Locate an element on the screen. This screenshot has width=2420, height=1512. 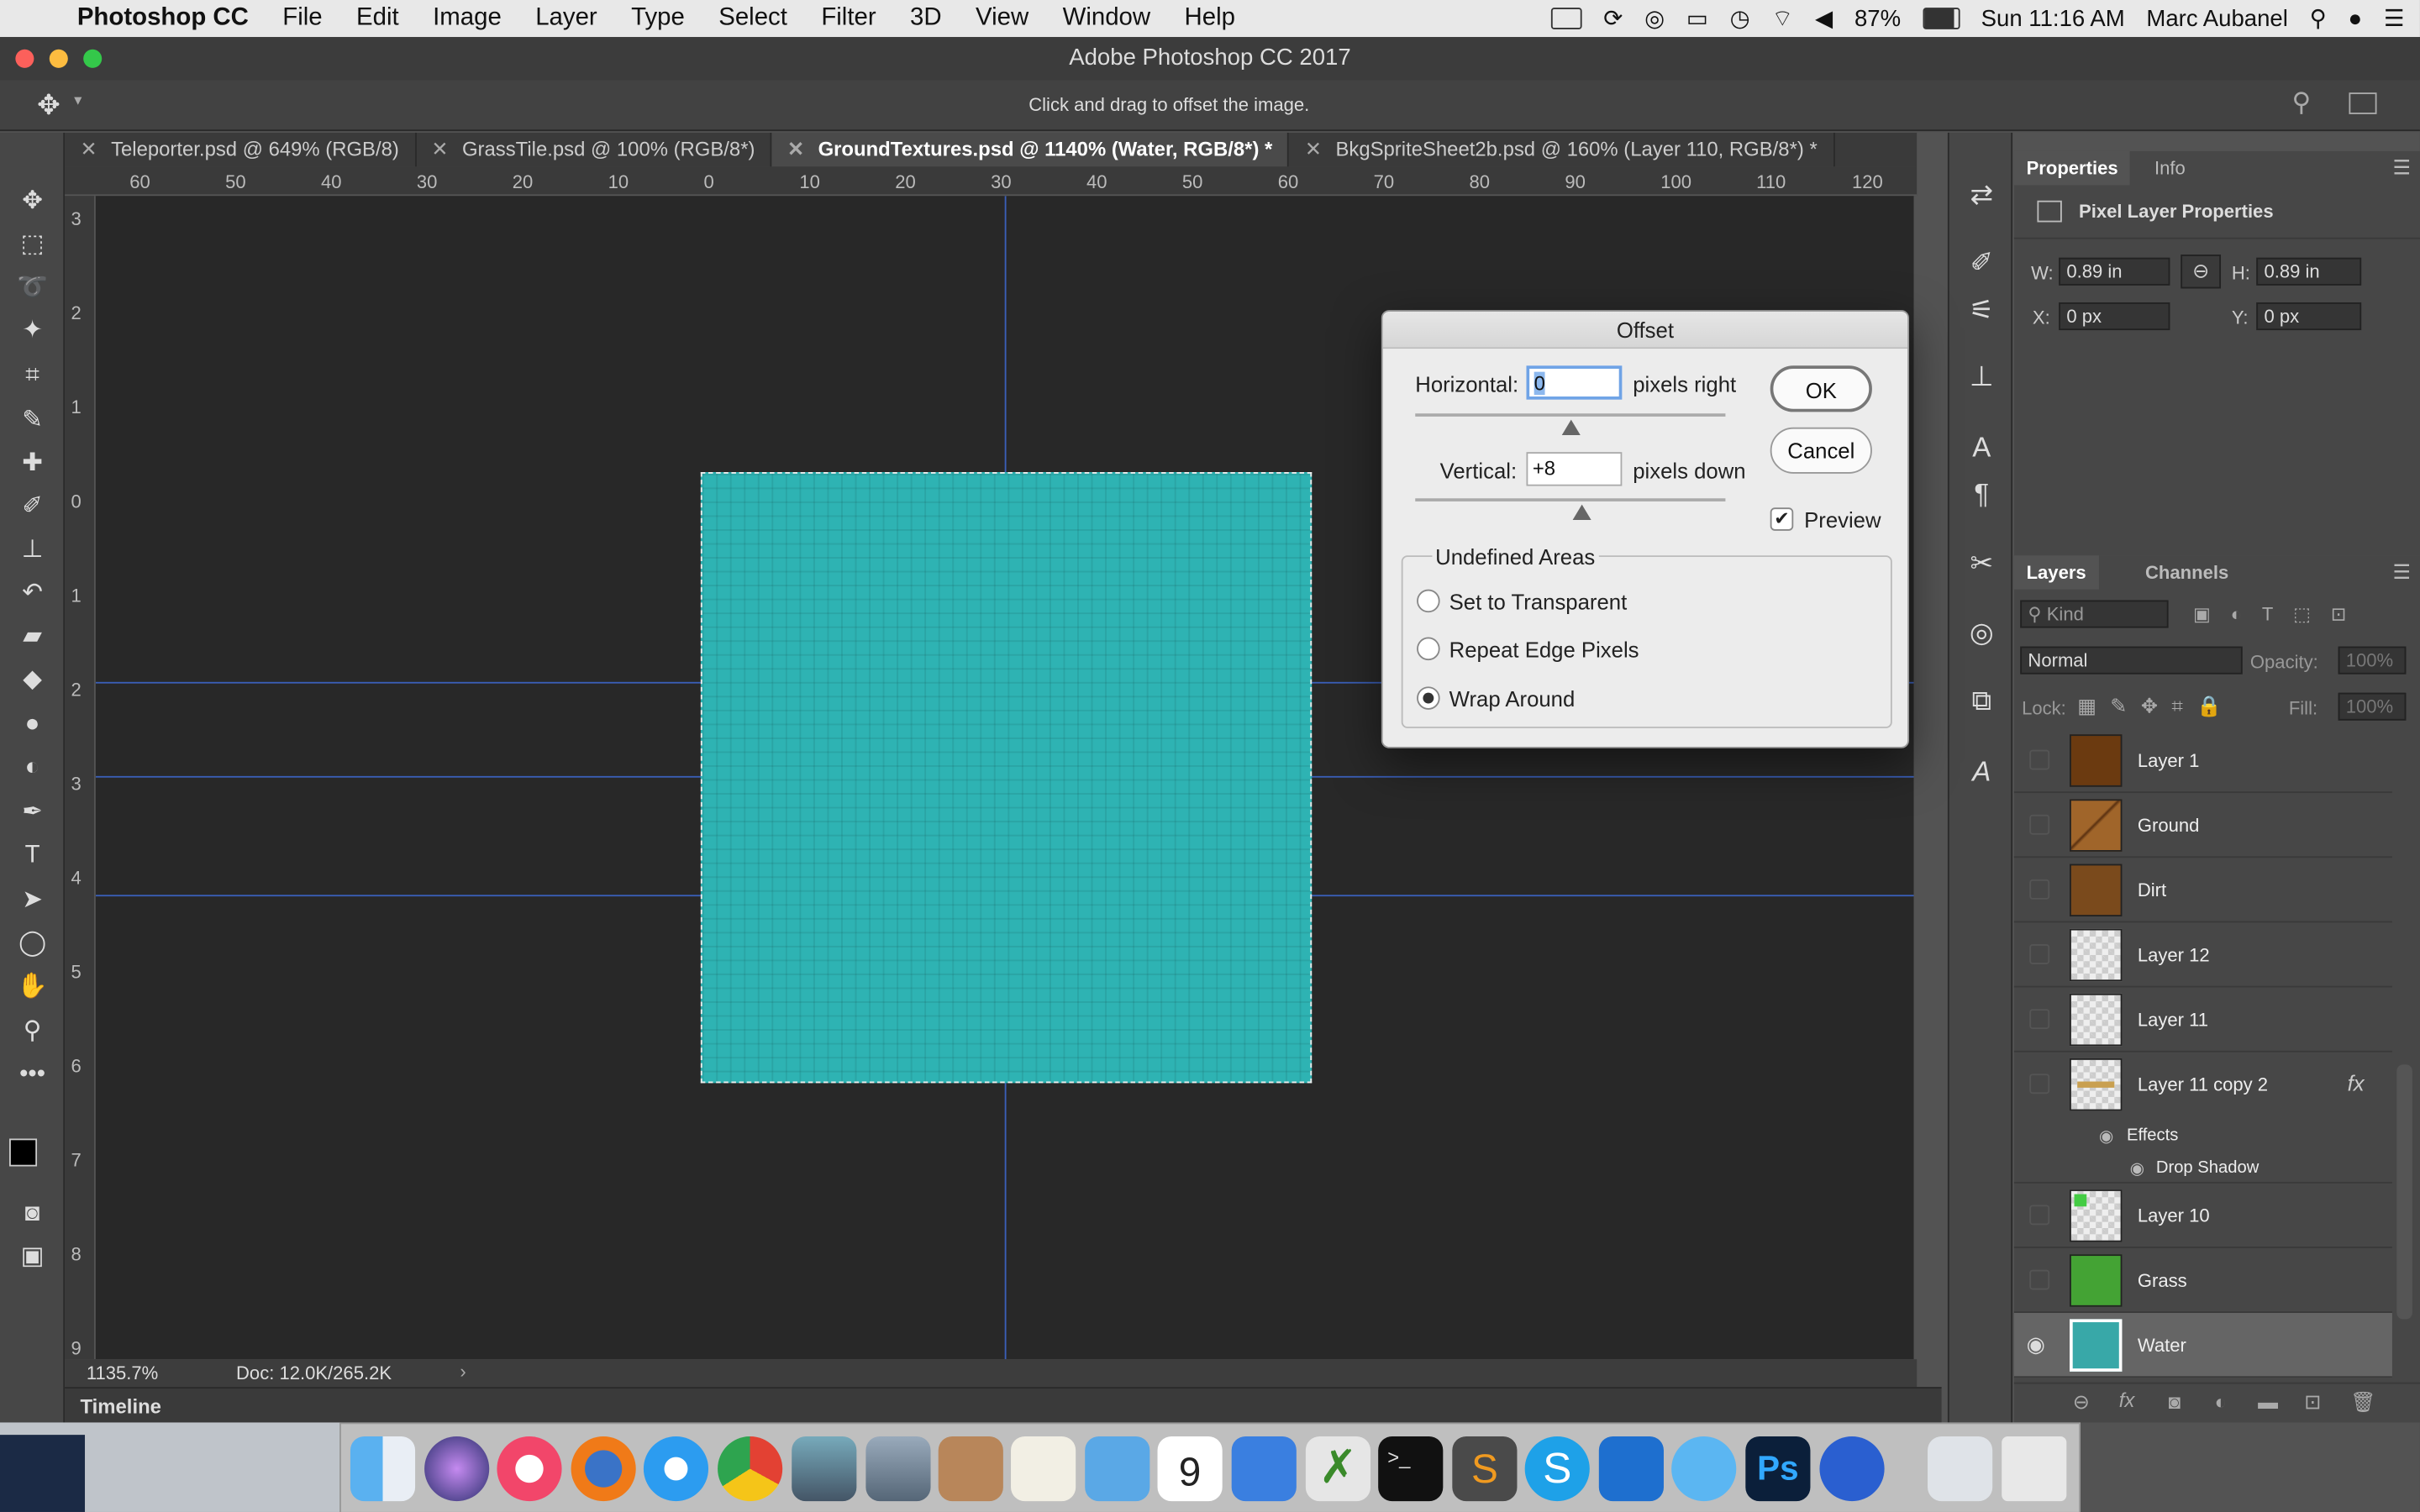
path-selection-tool-icon: ➤ is located at coordinates (33, 900).